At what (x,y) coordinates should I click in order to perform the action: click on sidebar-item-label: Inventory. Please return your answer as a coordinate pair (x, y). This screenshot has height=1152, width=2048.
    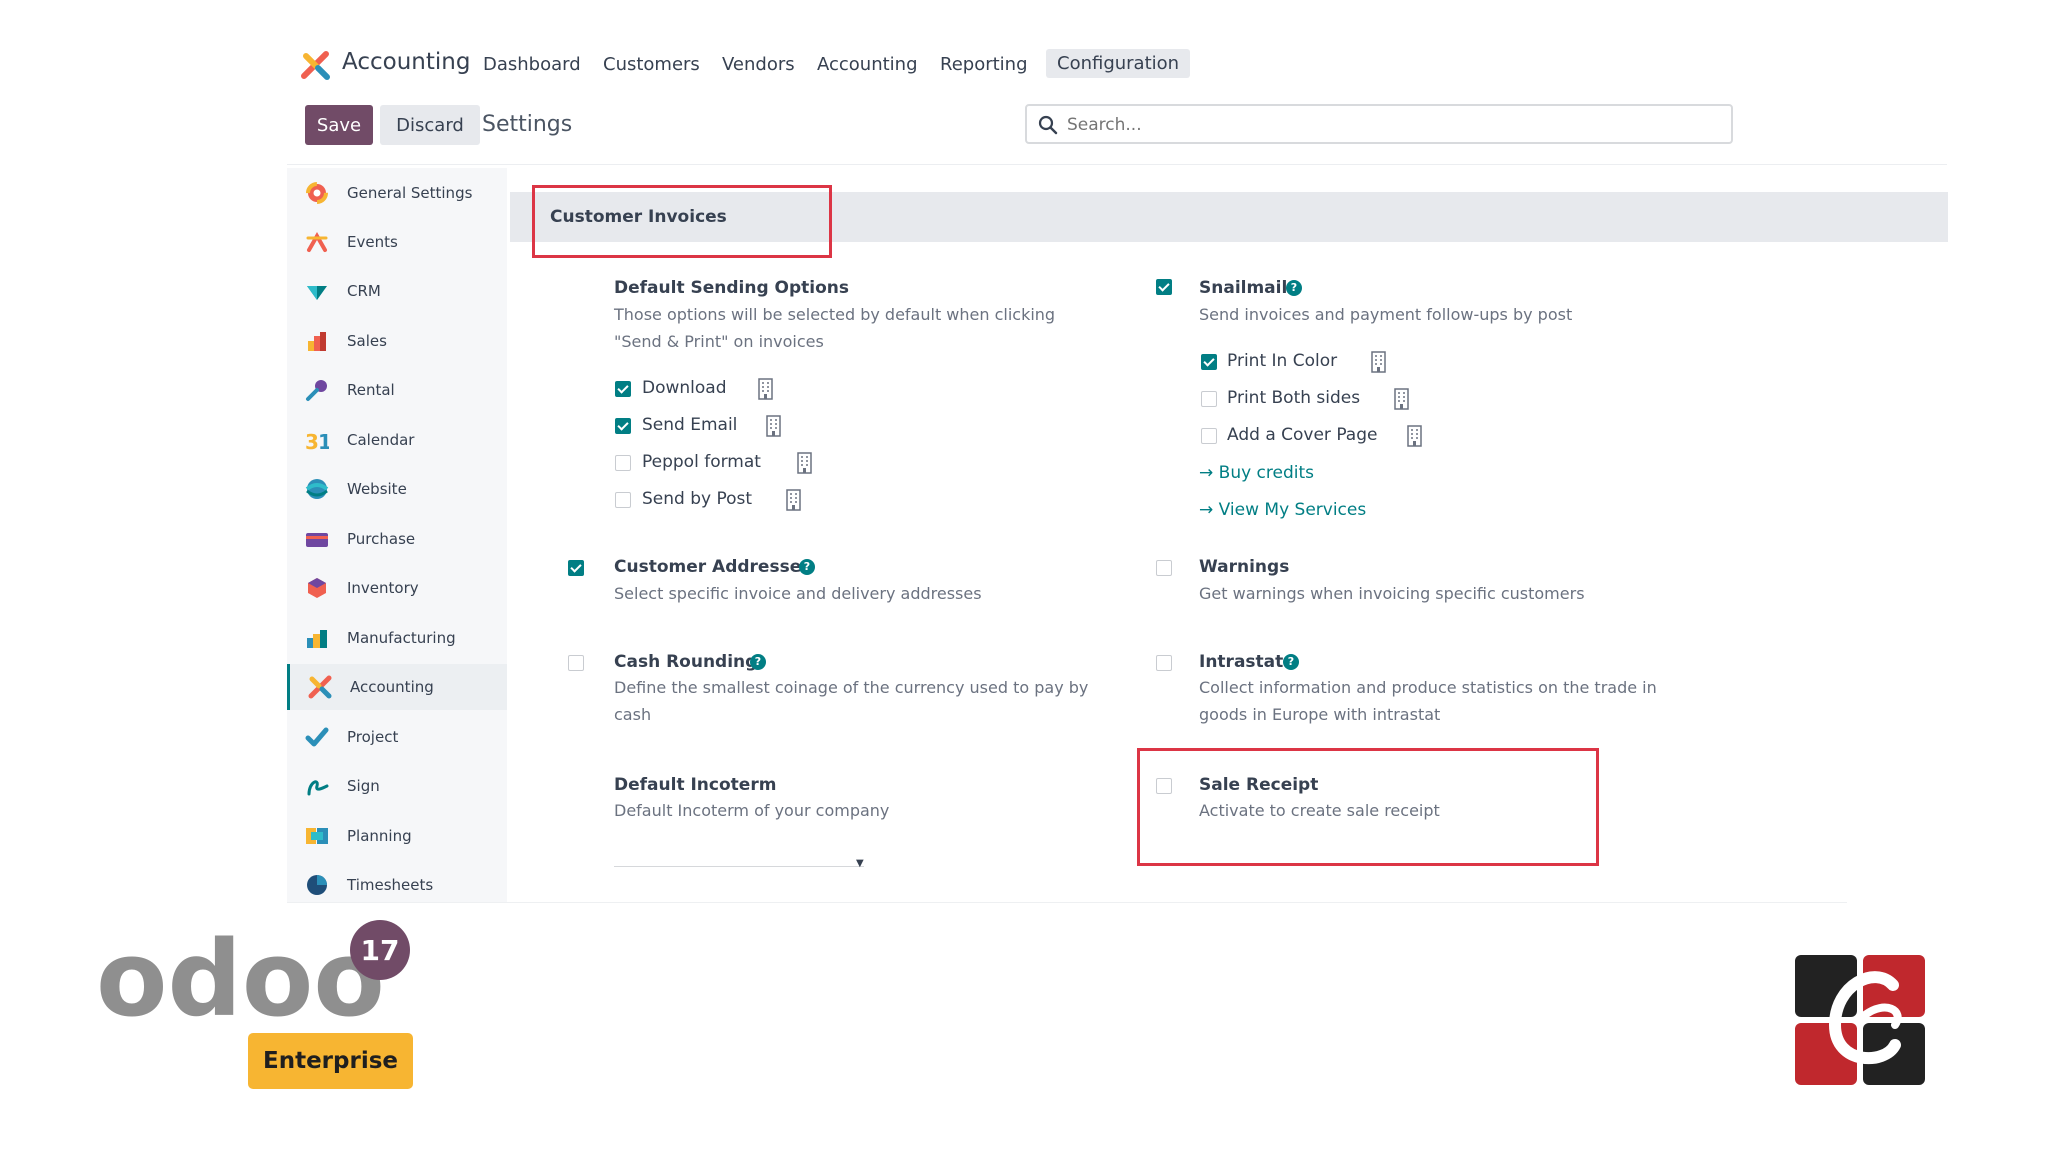
    Looking at the image, I should click on (383, 588).